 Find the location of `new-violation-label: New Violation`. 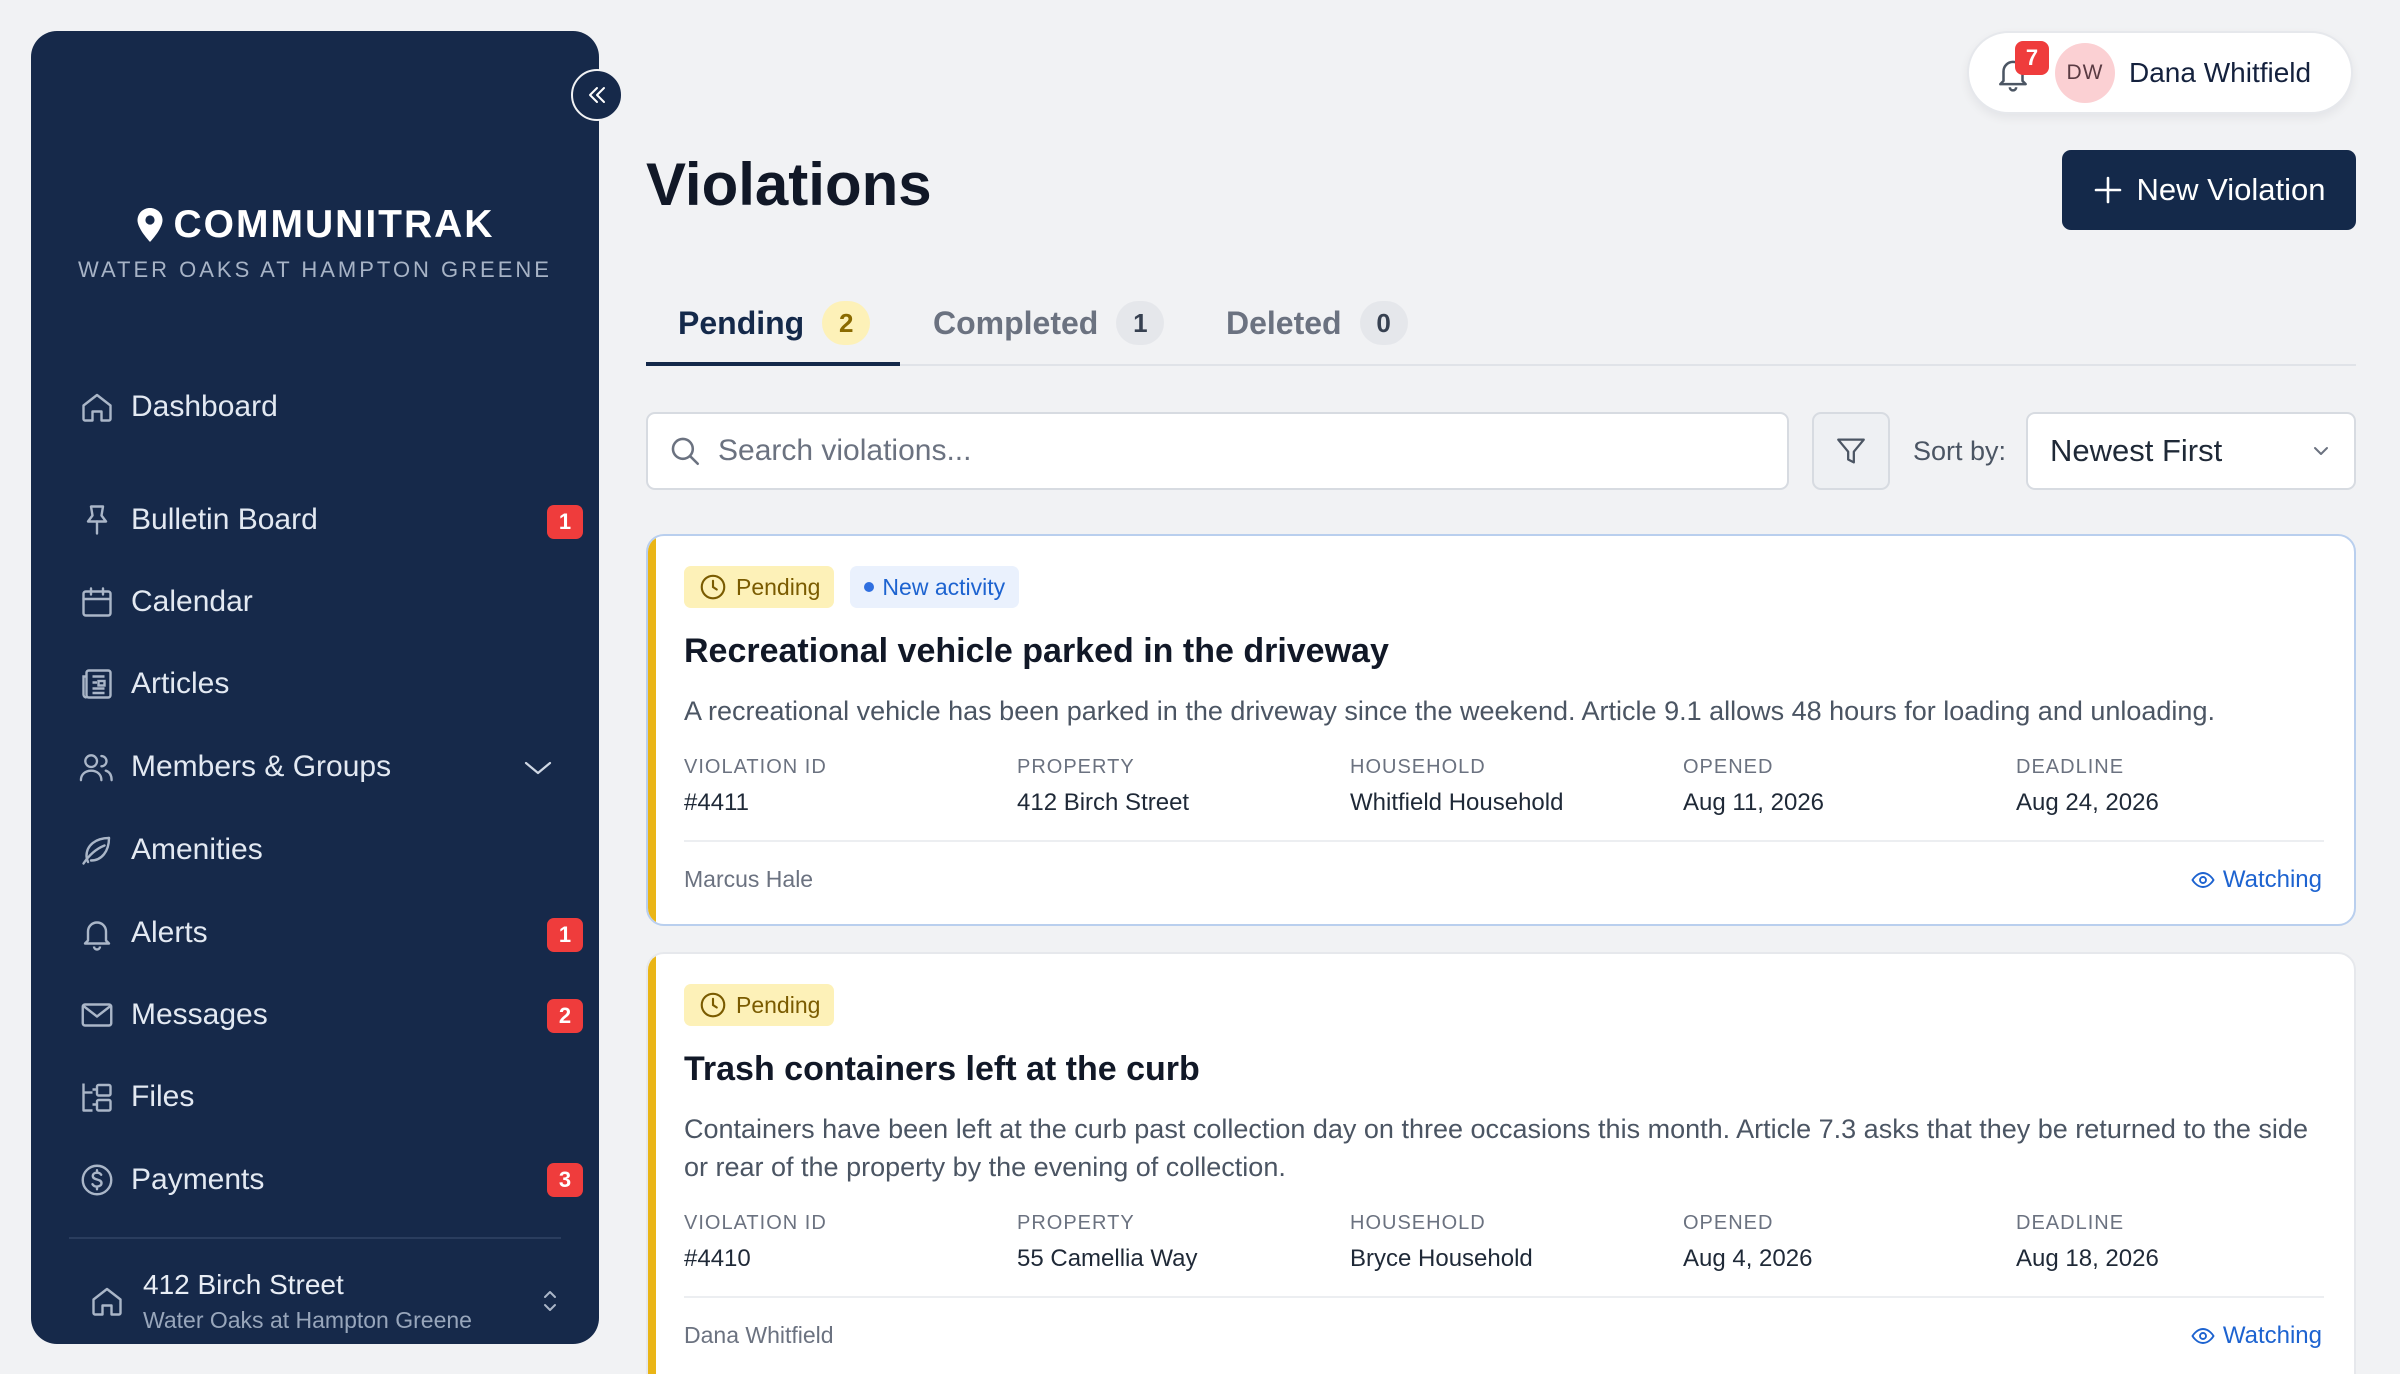

new-violation-label: New Violation is located at coordinates (2231, 189).